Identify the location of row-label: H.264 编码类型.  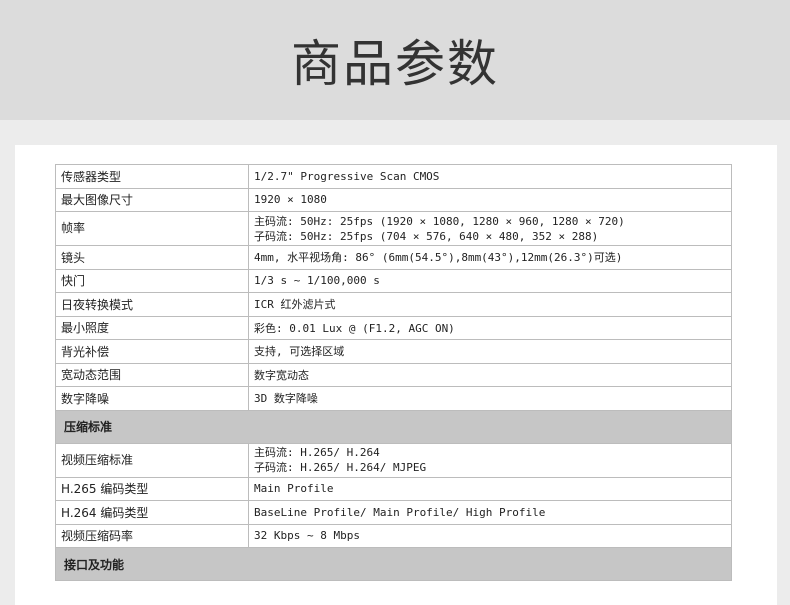
(152, 512).